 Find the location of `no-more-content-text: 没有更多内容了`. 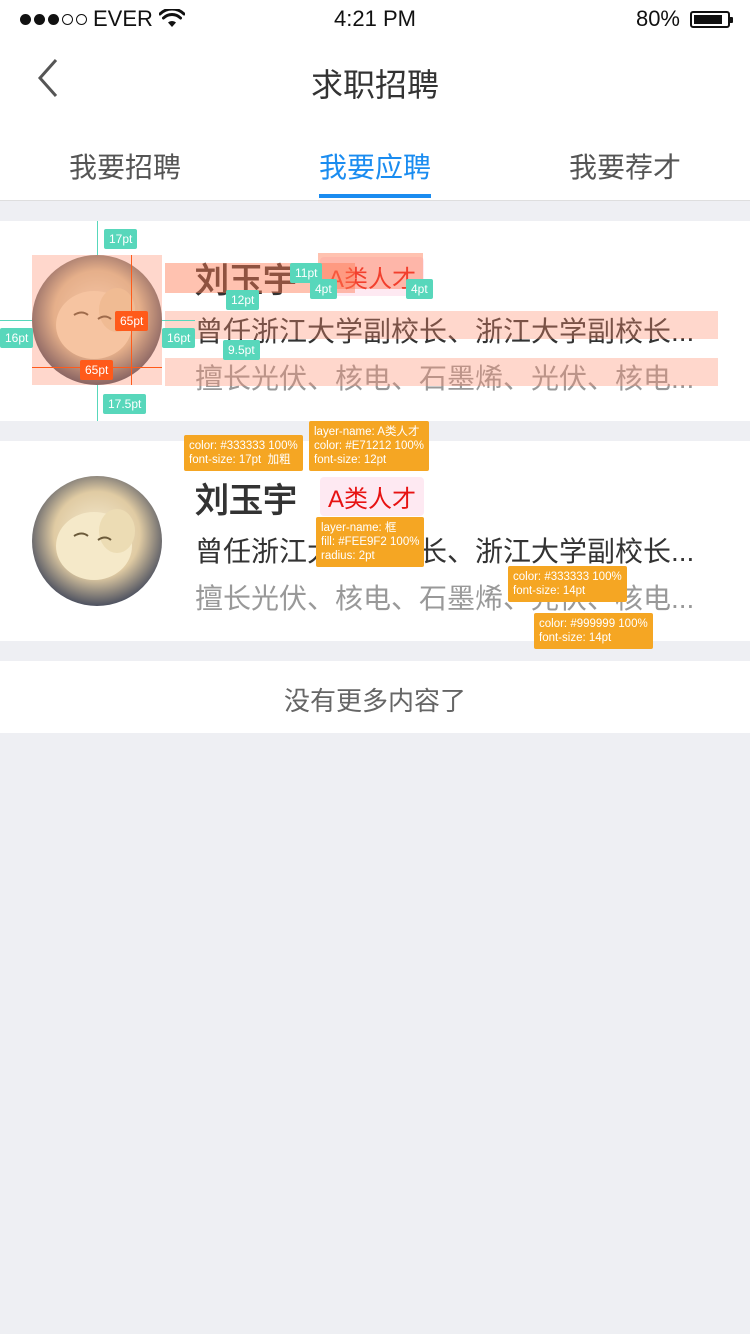

no-more-content-text: 没有更多内容了 is located at coordinates (374, 701).